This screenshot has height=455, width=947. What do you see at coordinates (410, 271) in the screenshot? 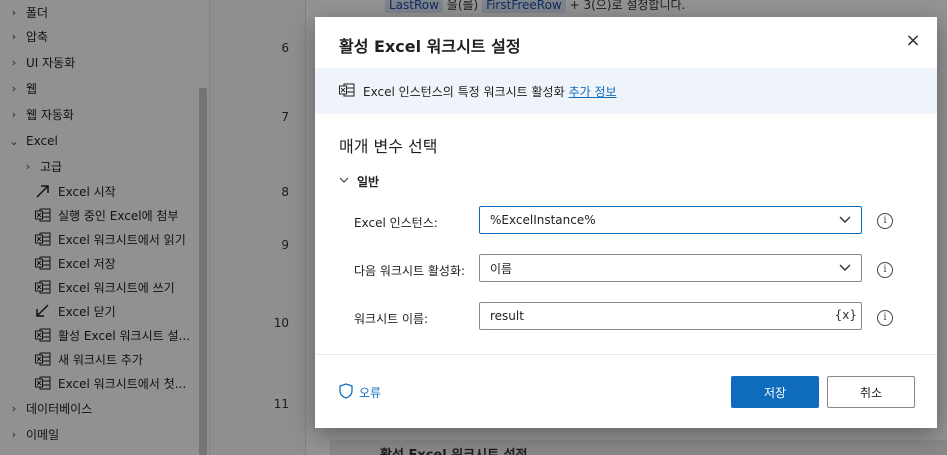
I see `activate-worksheet-with-label: 다음 워크시트 활성화:` at bounding box center [410, 271].